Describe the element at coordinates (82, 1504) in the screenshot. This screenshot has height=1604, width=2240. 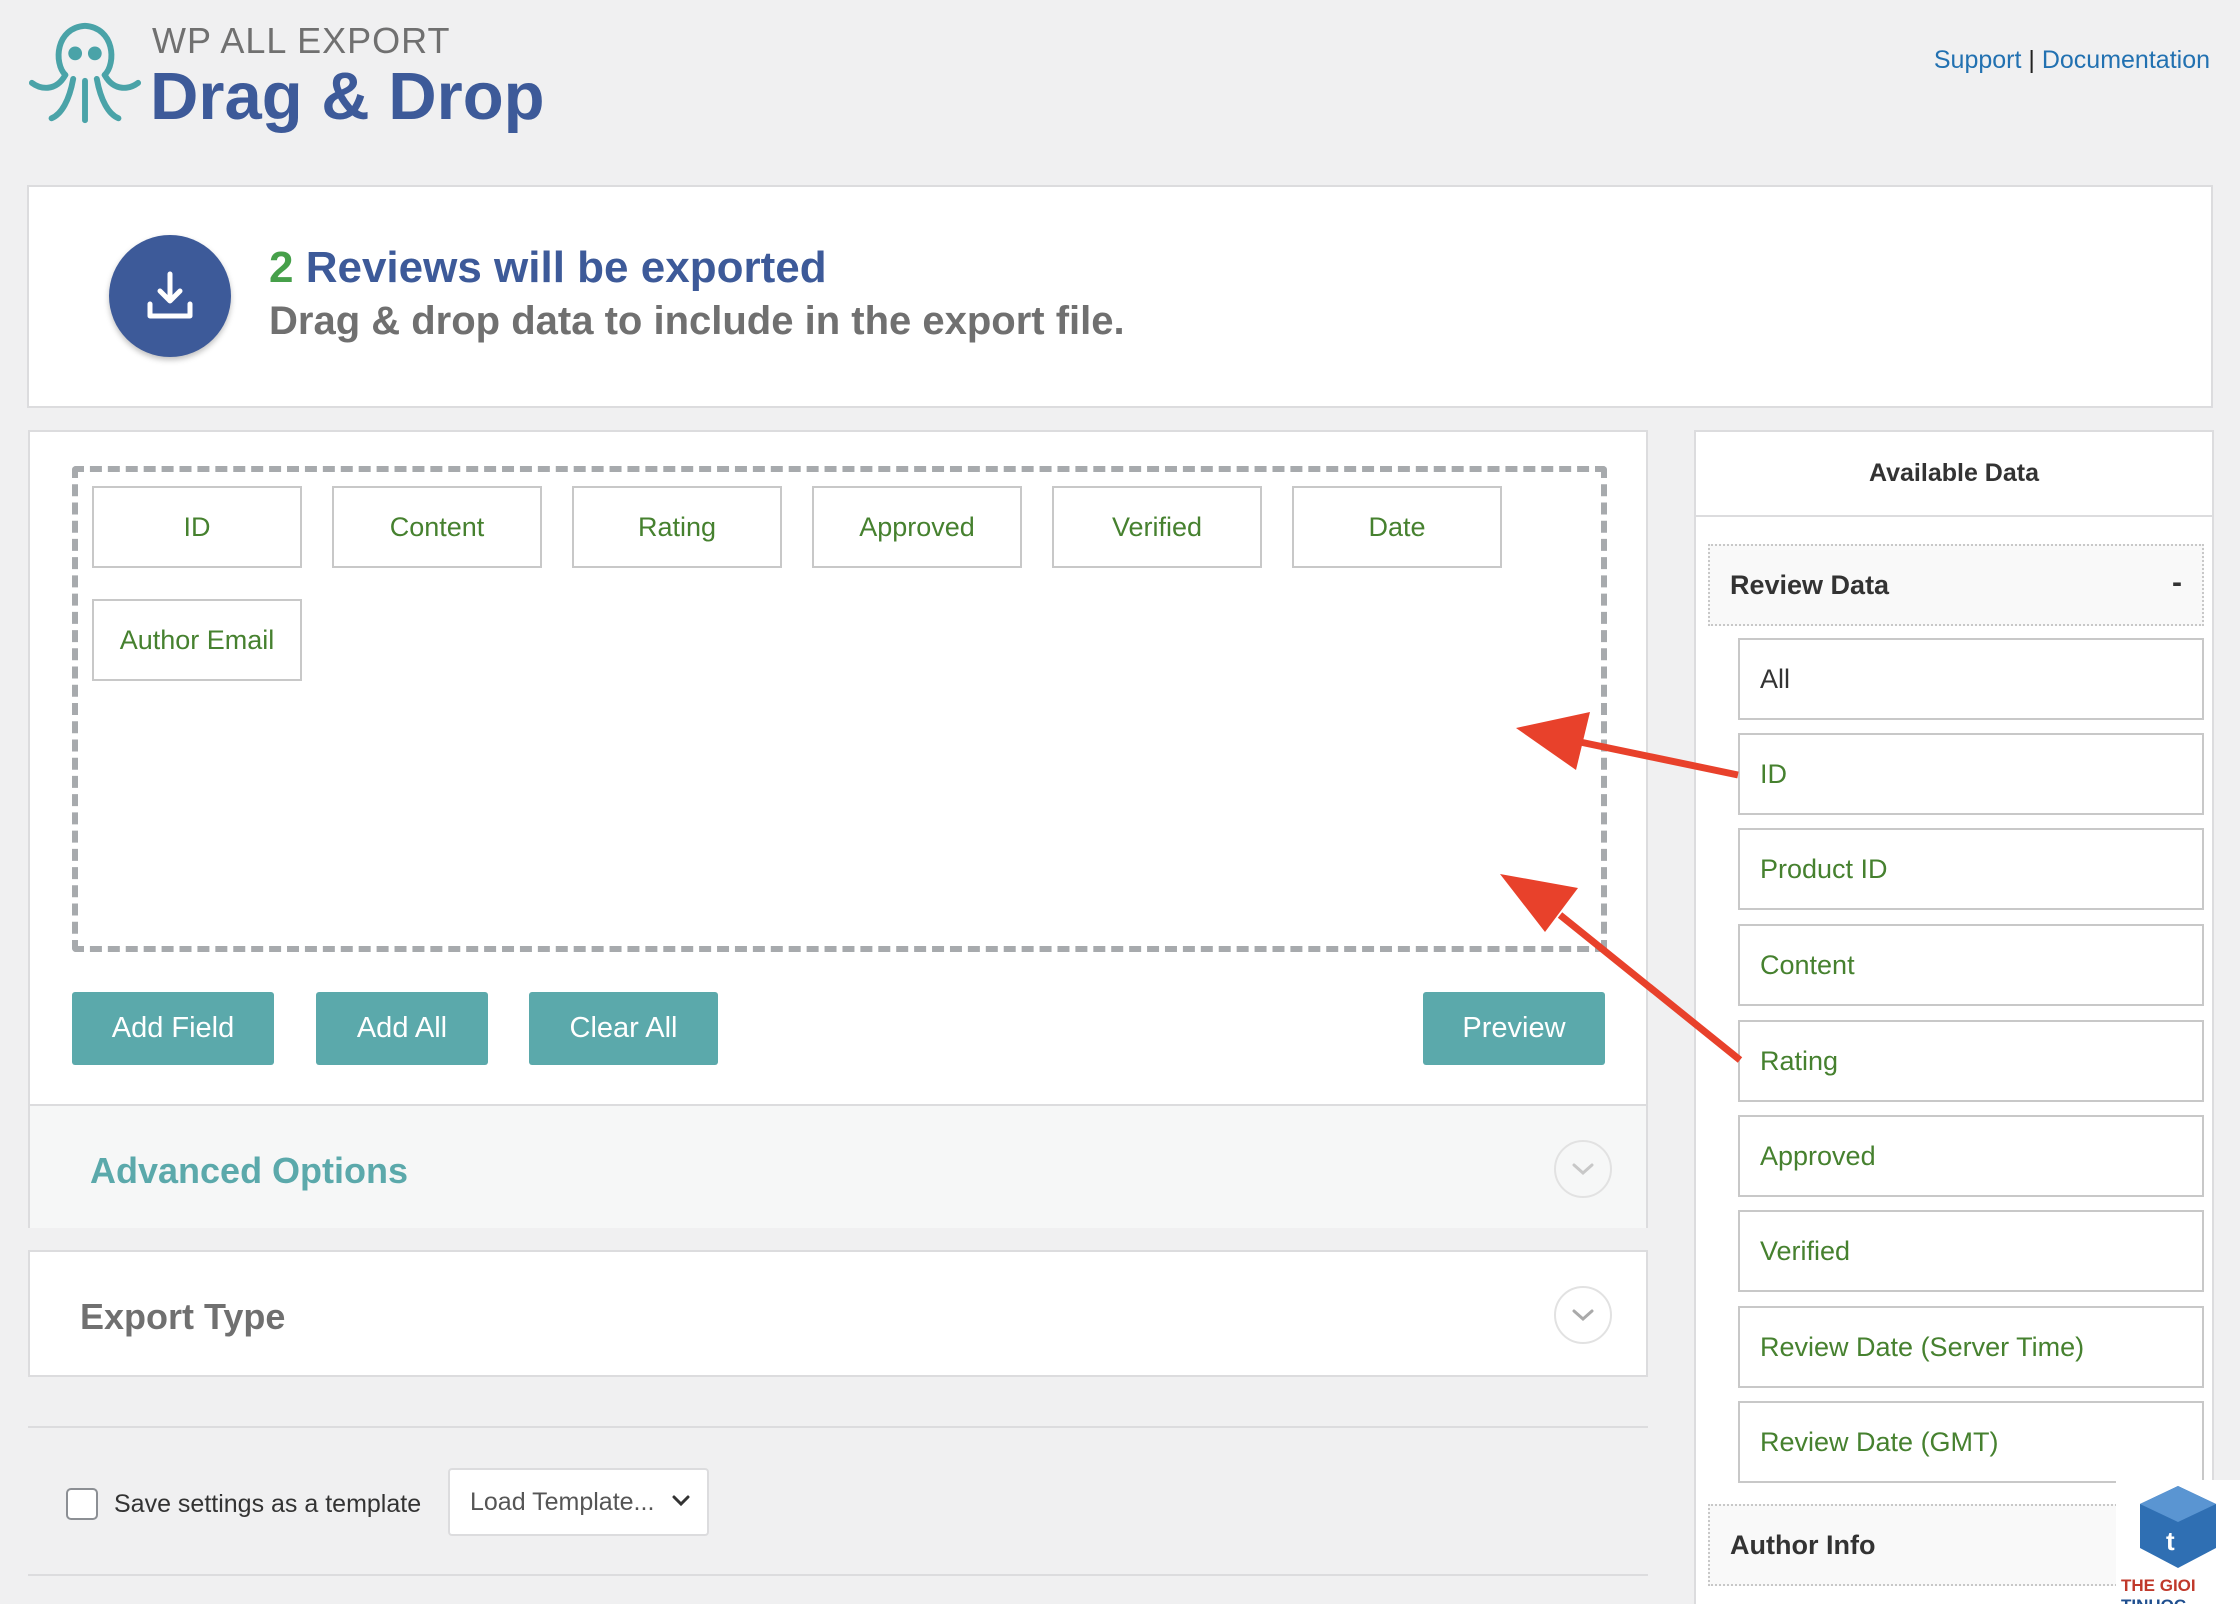
I see `save-template-checkbox` at that location.